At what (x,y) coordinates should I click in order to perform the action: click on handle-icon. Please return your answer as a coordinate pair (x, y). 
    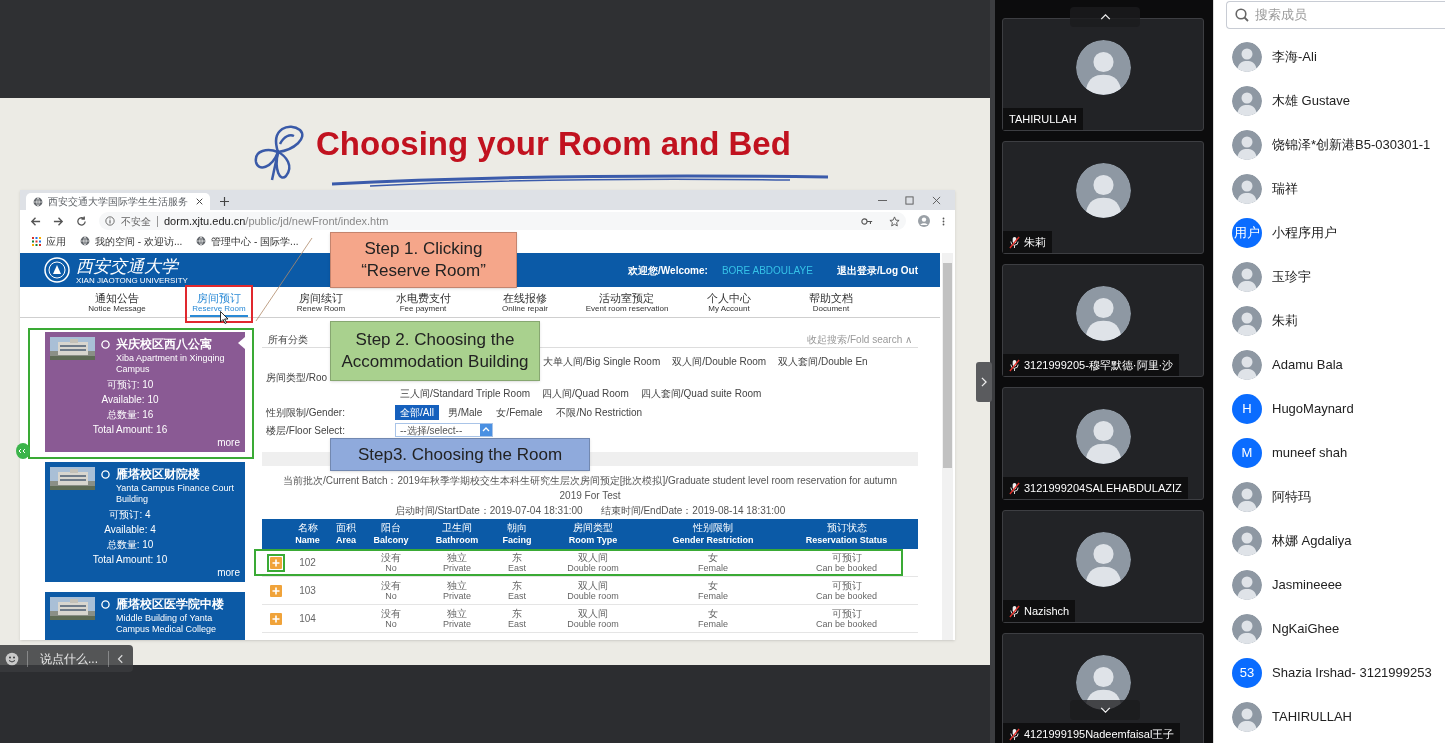
    Looking at the image, I should click on (23, 451).